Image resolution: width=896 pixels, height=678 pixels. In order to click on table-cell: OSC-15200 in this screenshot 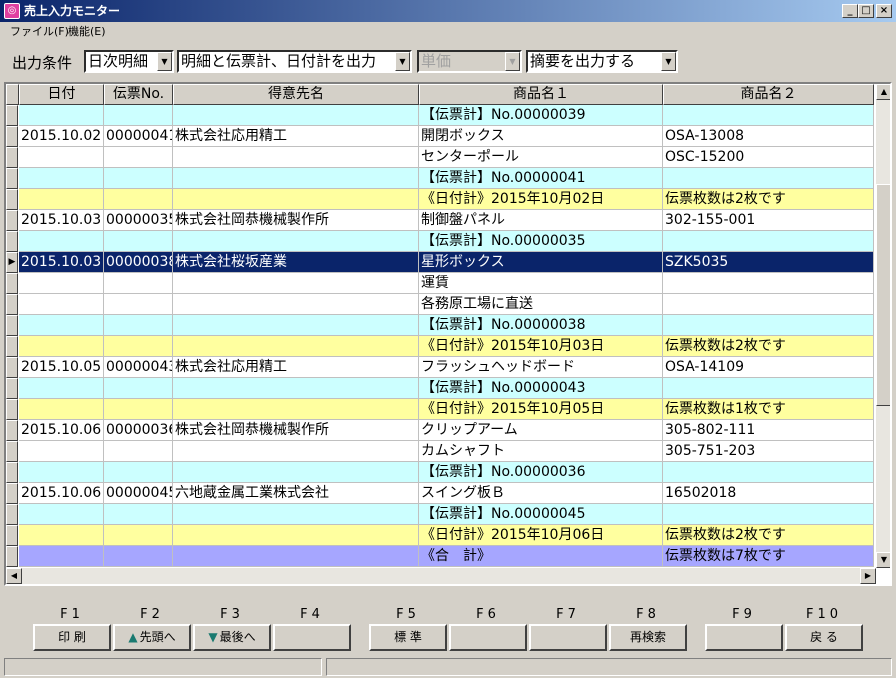, I will do `click(768, 157)`.